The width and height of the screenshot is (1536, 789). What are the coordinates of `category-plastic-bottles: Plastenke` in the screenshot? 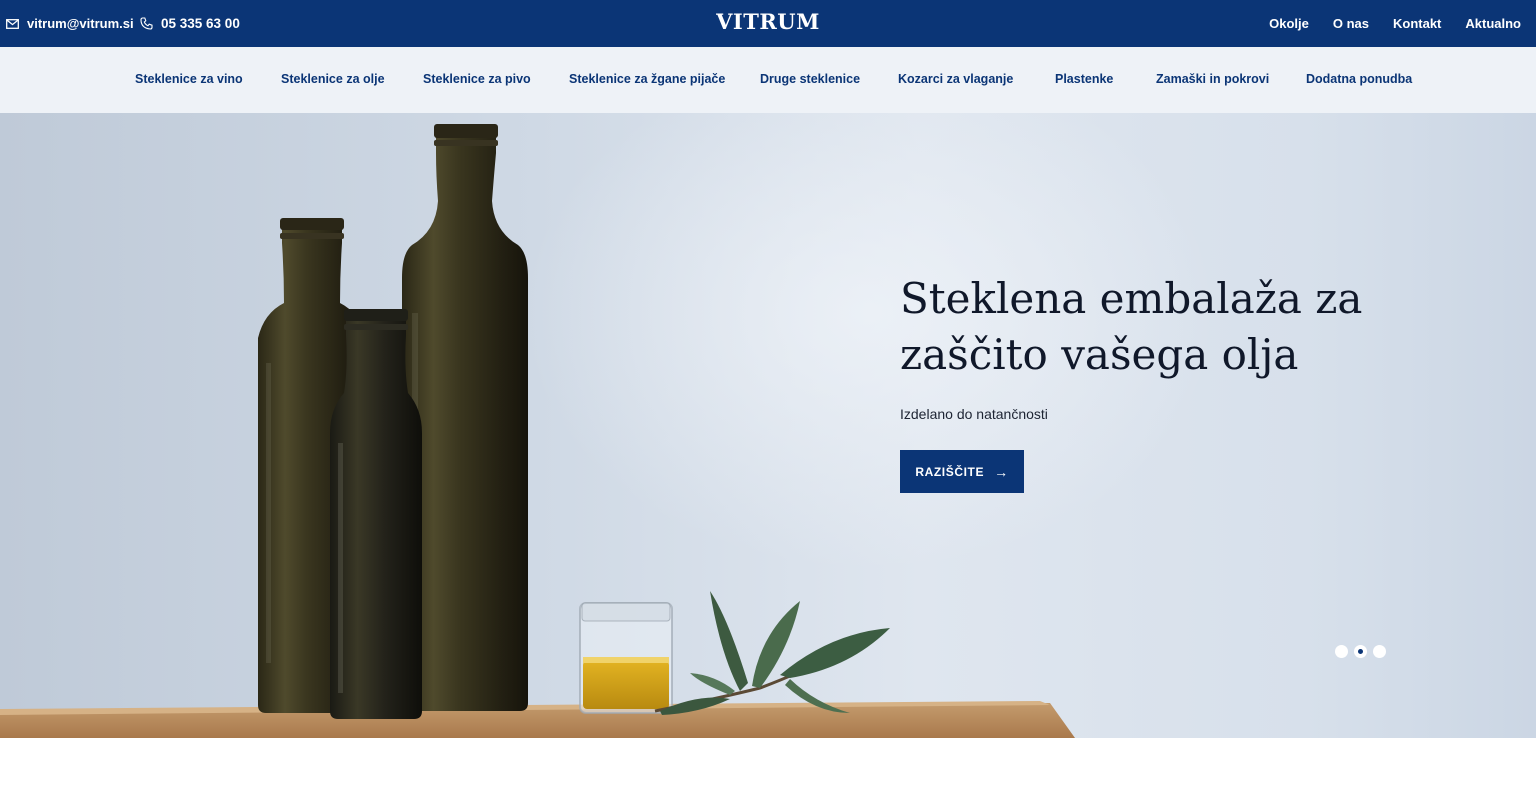 It's located at (1084, 79).